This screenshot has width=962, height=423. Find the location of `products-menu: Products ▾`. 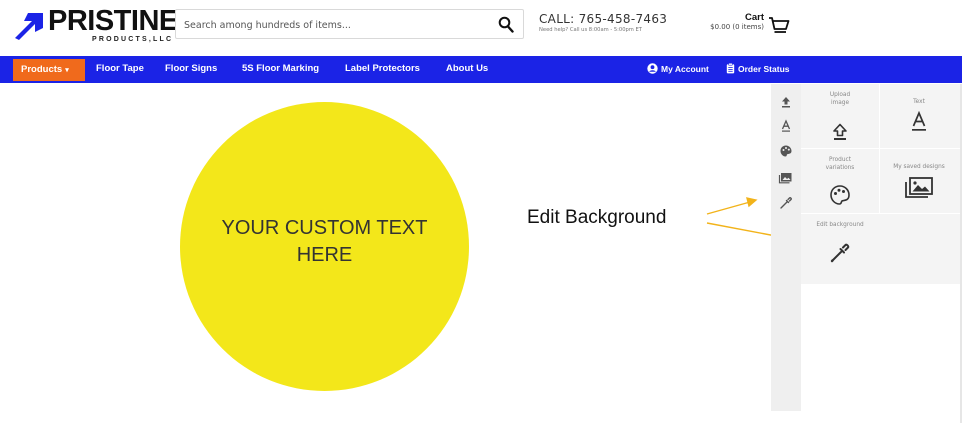

products-menu: Products ▾ is located at coordinates (49, 70).